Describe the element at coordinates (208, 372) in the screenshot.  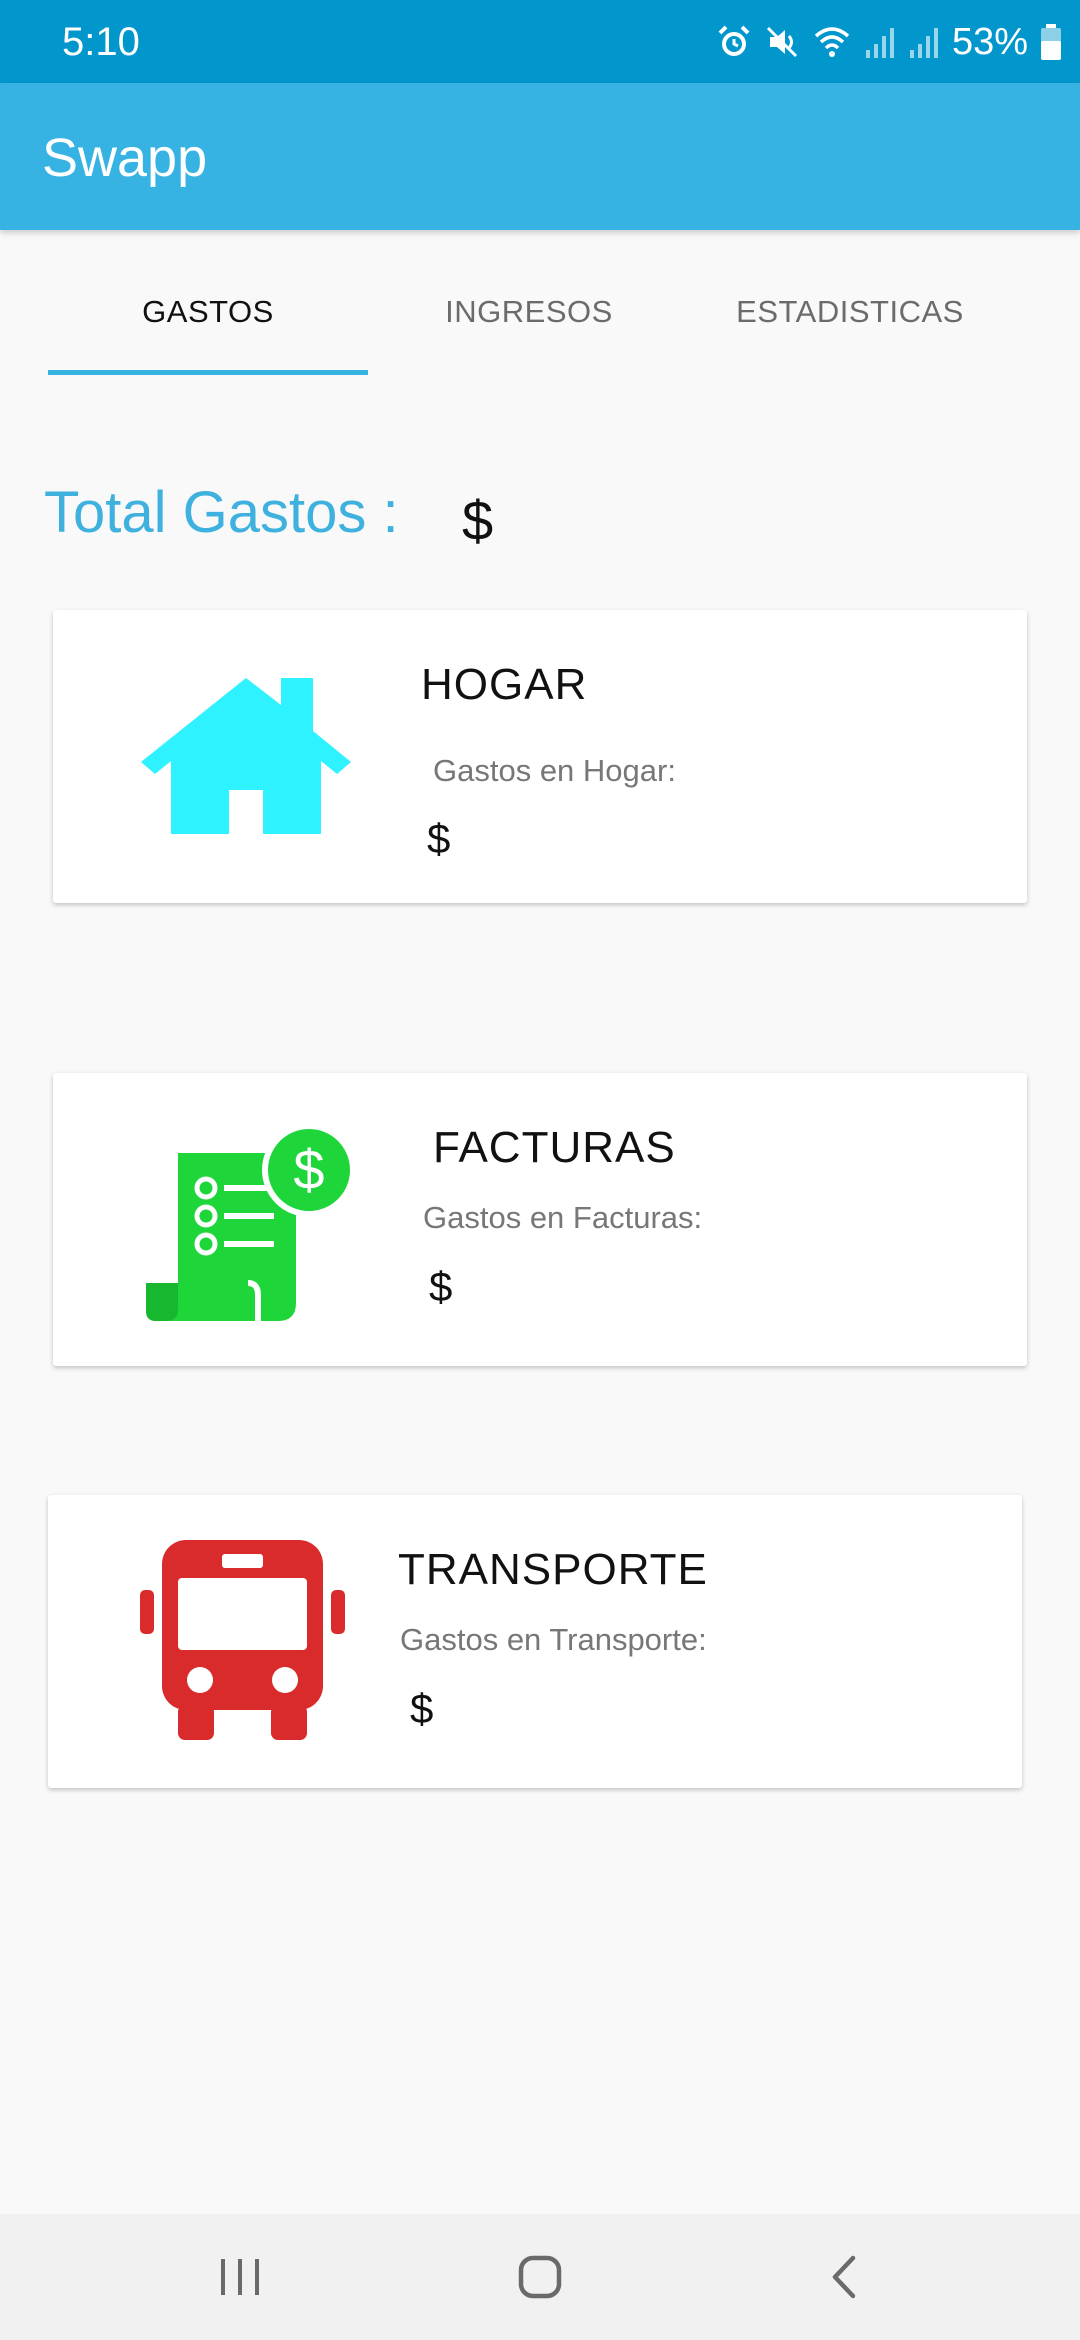
I see `tab-indicator` at that location.